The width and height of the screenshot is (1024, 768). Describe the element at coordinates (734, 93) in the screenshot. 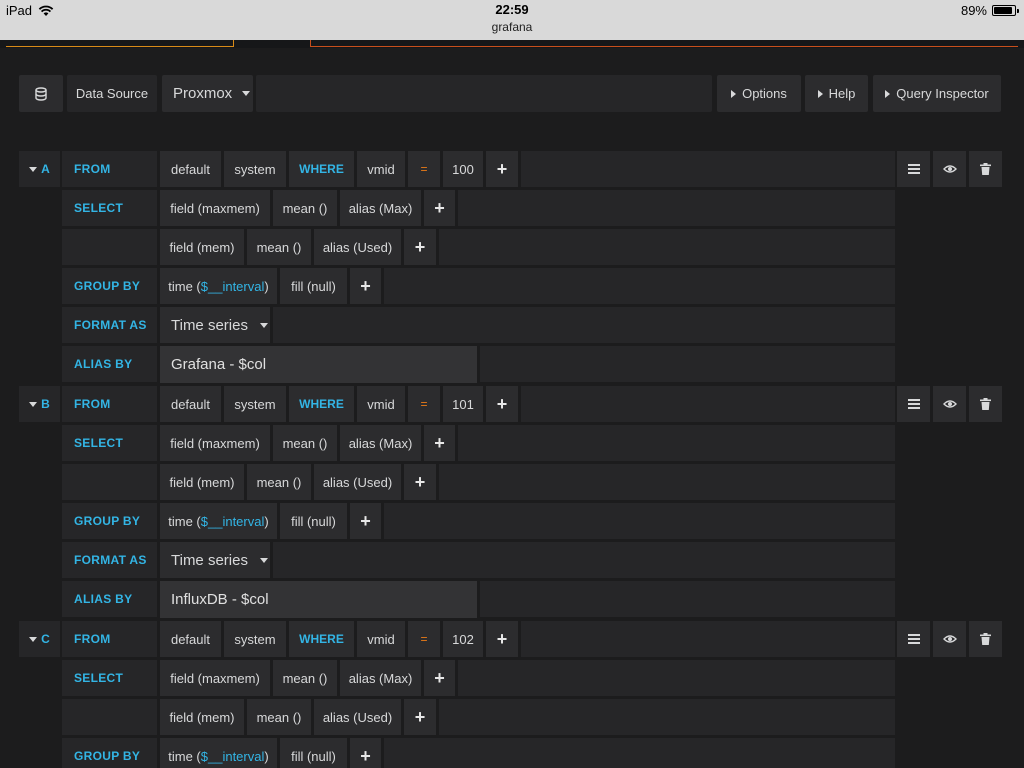

I see `caret-right-icon` at that location.